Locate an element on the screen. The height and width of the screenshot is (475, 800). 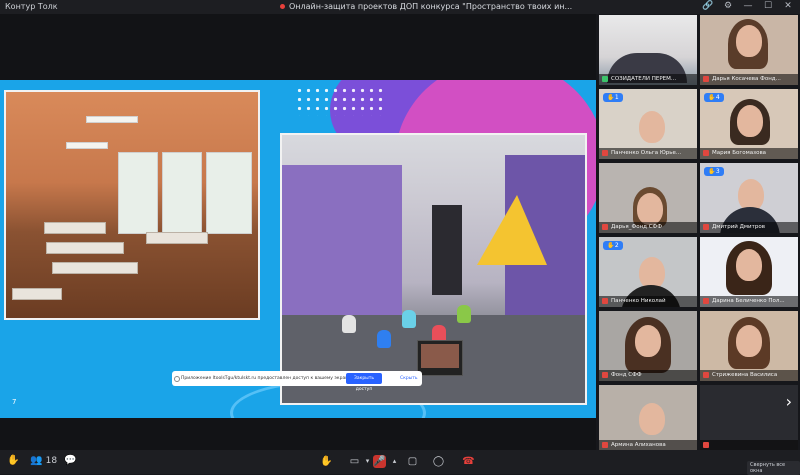
door is located at coordinates (447, 250).